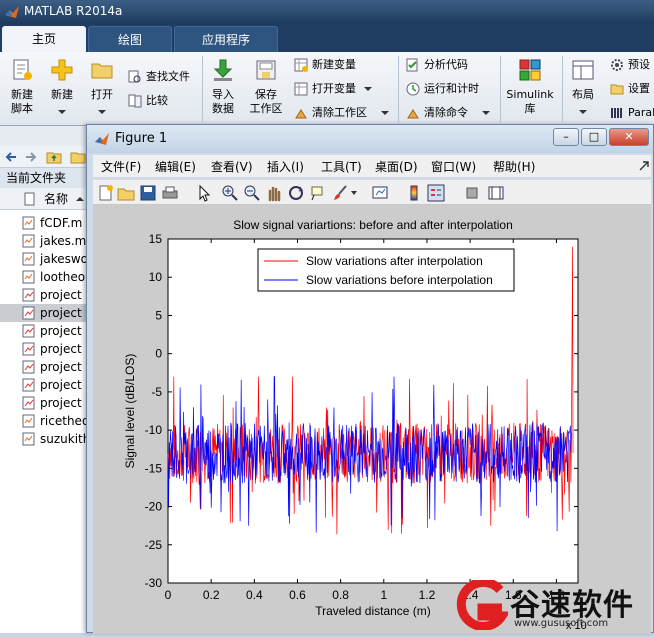 The image size is (654, 637). What do you see at coordinates (380, 193) in the screenshot?
I see `link-plot-icon` at bounding box center [380, 193].